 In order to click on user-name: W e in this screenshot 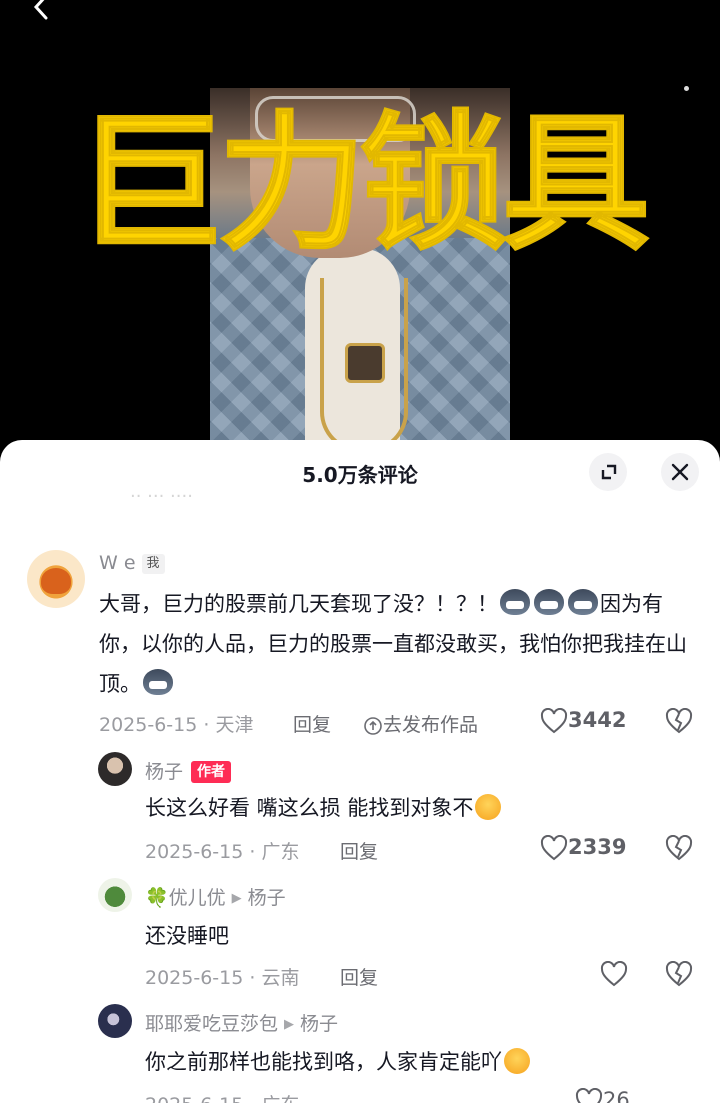, I will do `click(117, 563)`.